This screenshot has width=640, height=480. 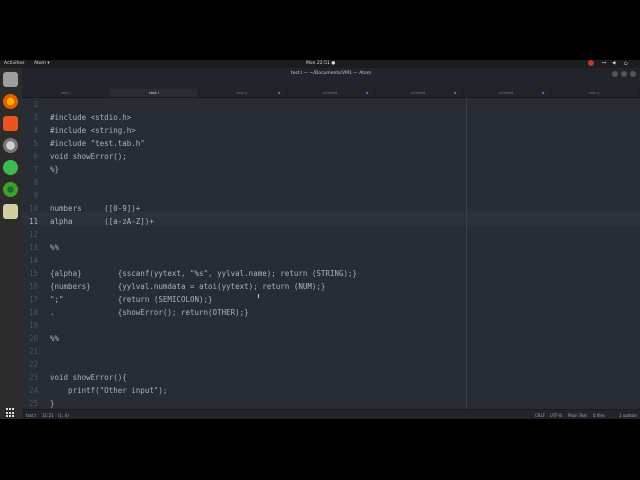 I want to click on line-number: 18, so click(x=30, y=312).